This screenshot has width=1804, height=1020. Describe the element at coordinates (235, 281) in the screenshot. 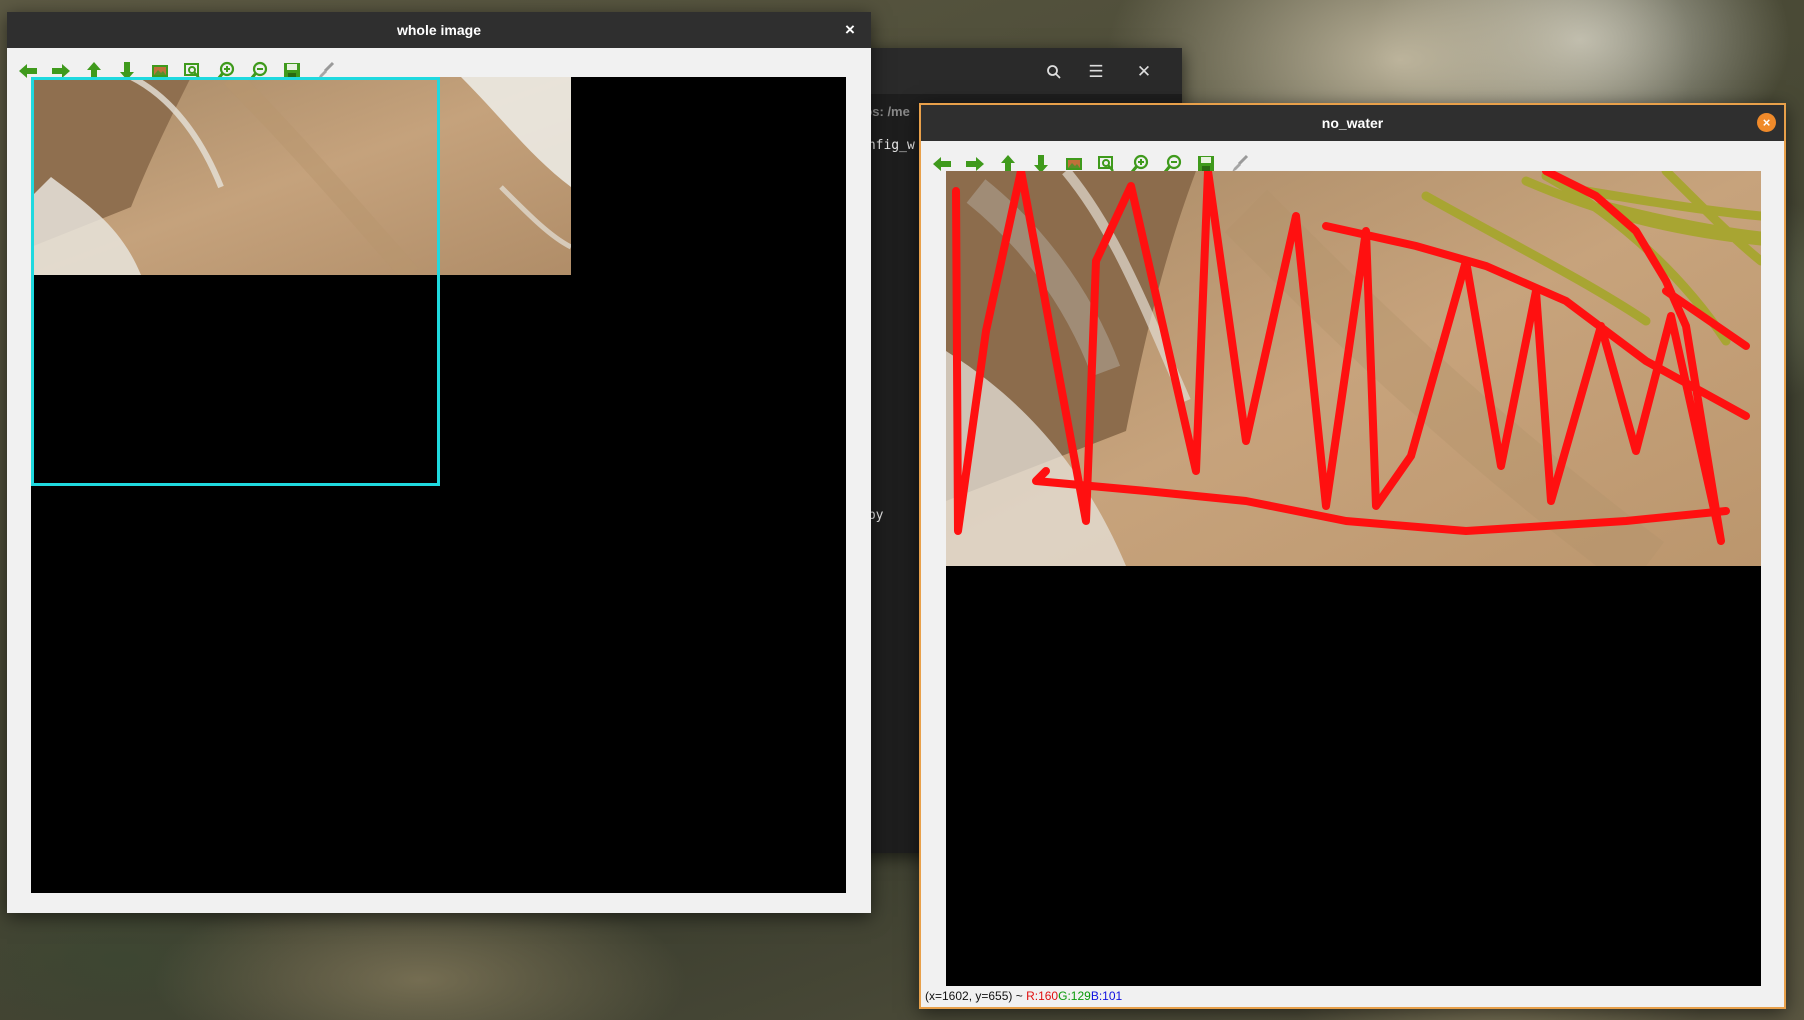

I see `selection-rectangle` at that location.